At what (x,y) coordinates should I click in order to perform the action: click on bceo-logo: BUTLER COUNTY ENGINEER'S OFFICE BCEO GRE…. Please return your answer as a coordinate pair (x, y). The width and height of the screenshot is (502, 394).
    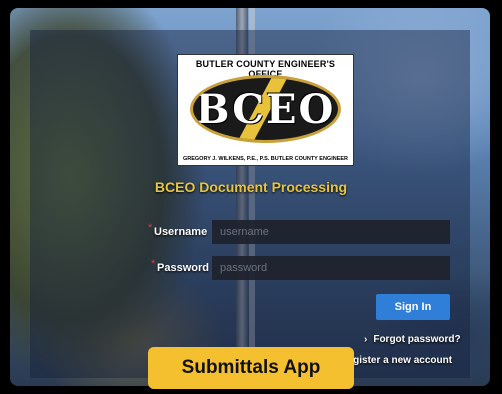
    Looking at the image, I should click on (265, 110).